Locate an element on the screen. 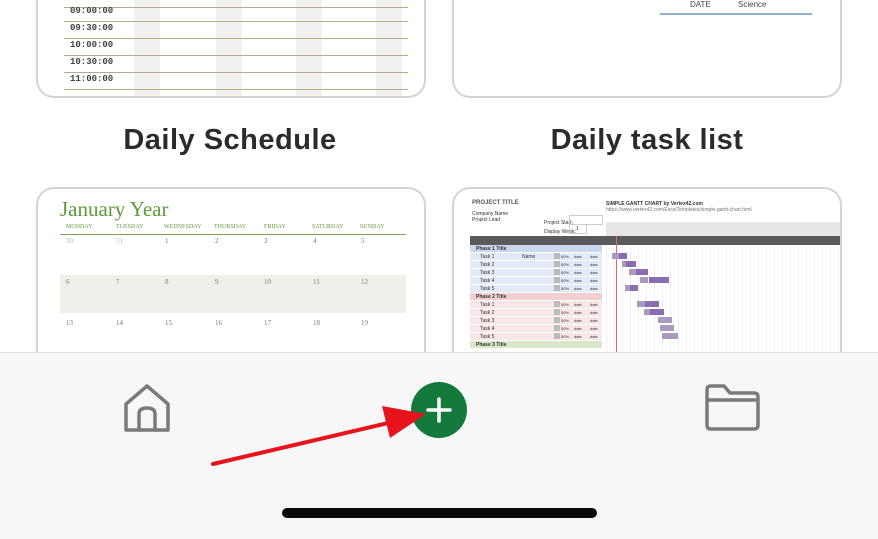  template-title-daily-schedule: Daily Schedule is located at coordinates (230, 140).